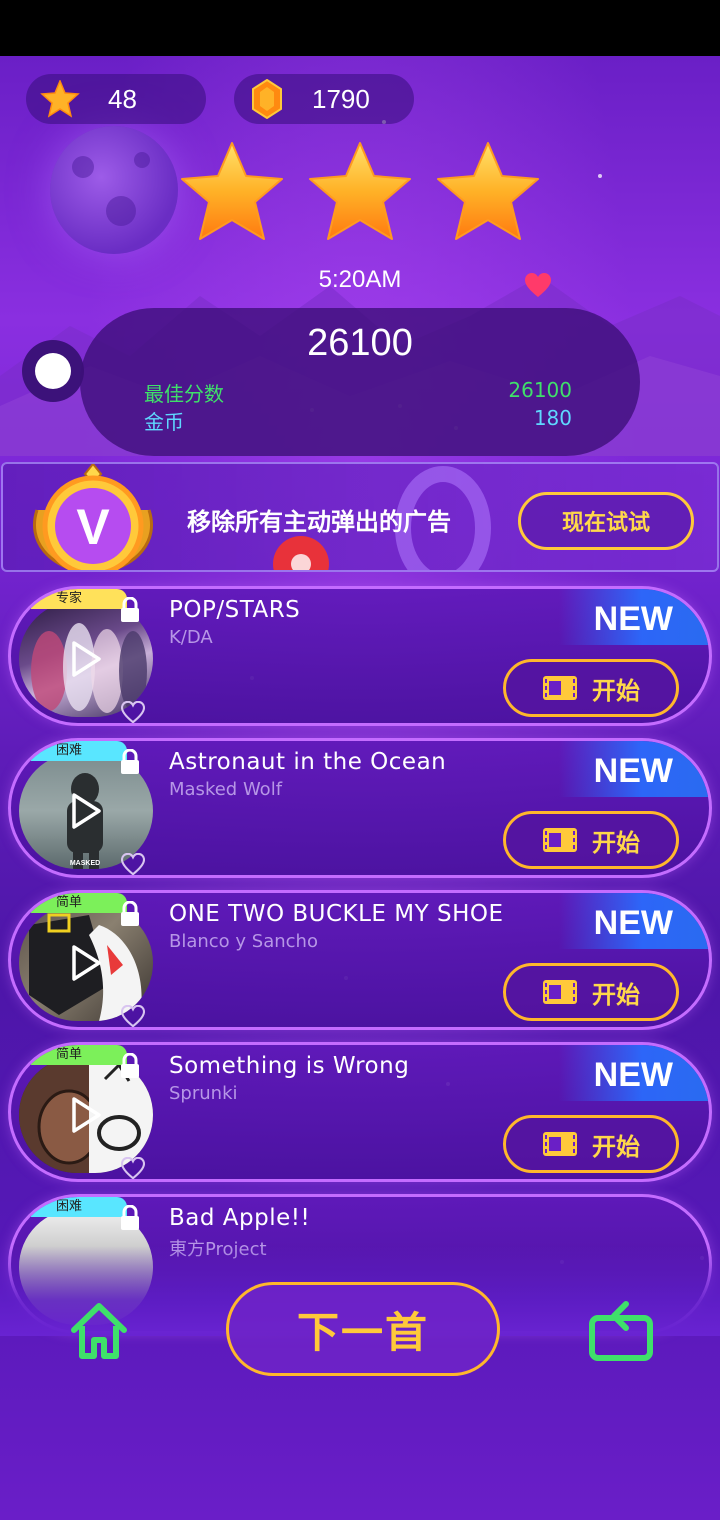 This screenshot has height=1520, width=720. I want to click on vip-ad-banner: V 移除所有主动弹出的广告 现在试试, so click(360, 517).